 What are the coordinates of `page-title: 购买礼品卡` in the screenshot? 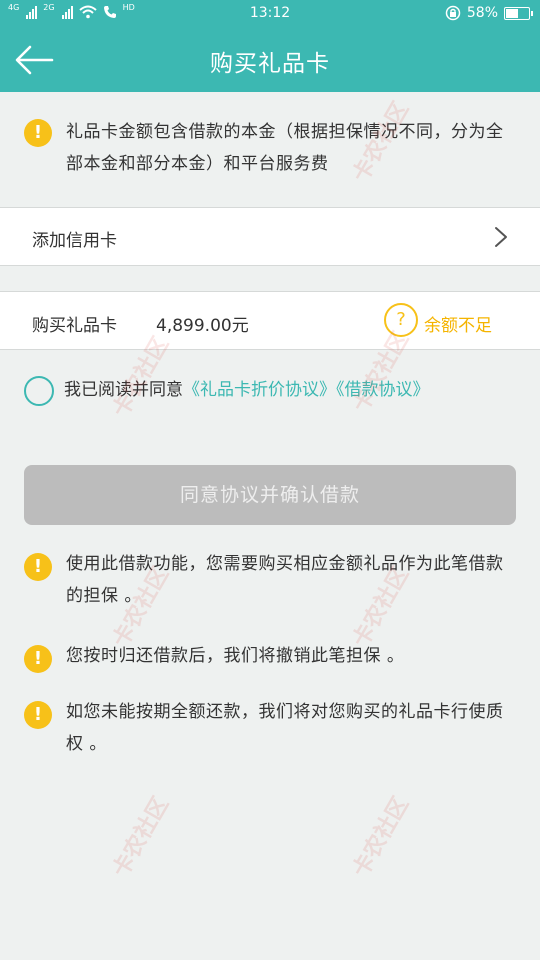 It's located at (270, 64).